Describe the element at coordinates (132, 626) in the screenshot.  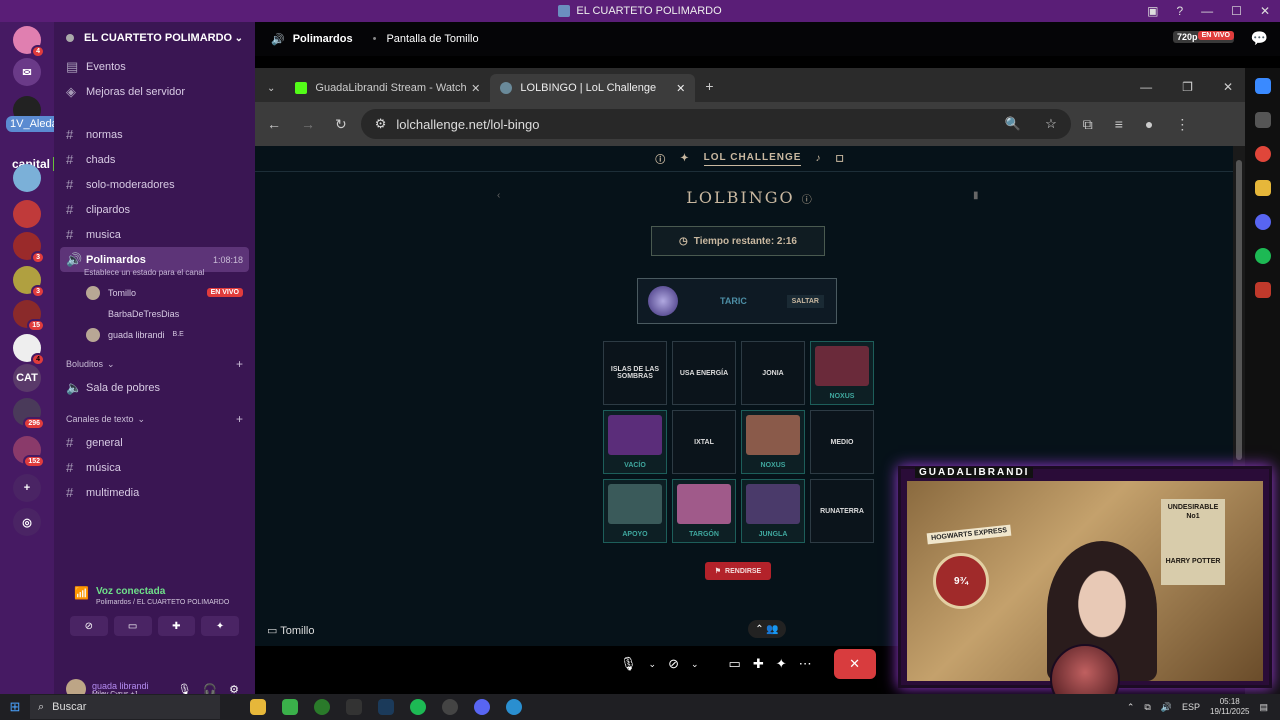
I see `screen-share-button: ▭` at that location.